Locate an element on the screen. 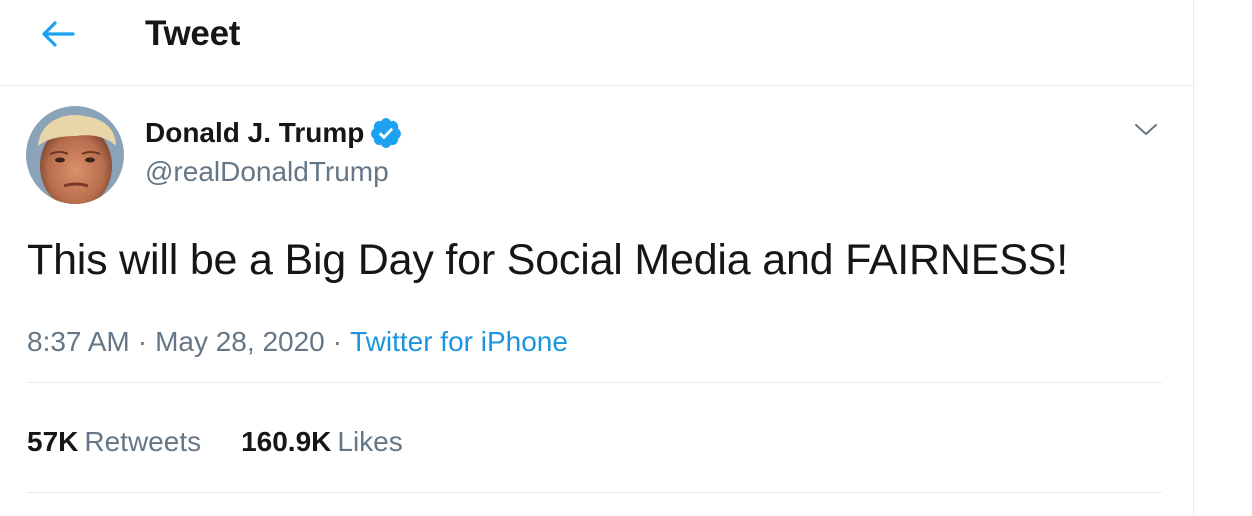 Image resolution: width=1252 pixels, height=516 pixels. tweet-time: 8:37 AM is located at coordinates (78, 341).